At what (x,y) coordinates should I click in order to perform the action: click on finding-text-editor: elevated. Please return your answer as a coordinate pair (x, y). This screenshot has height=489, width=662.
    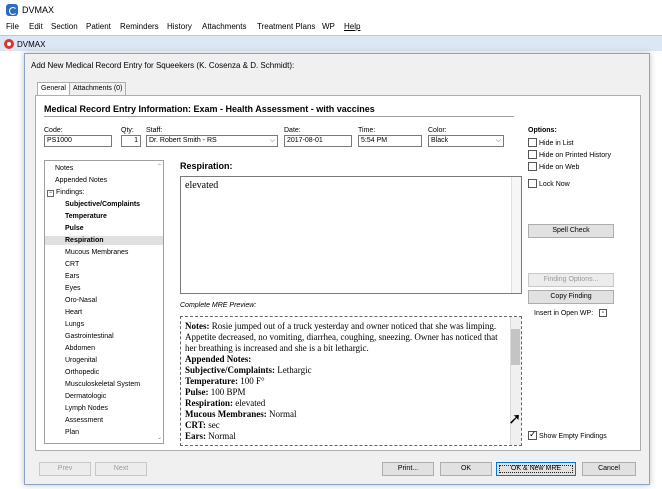
    Looking at the image, I should click on (351, 235).